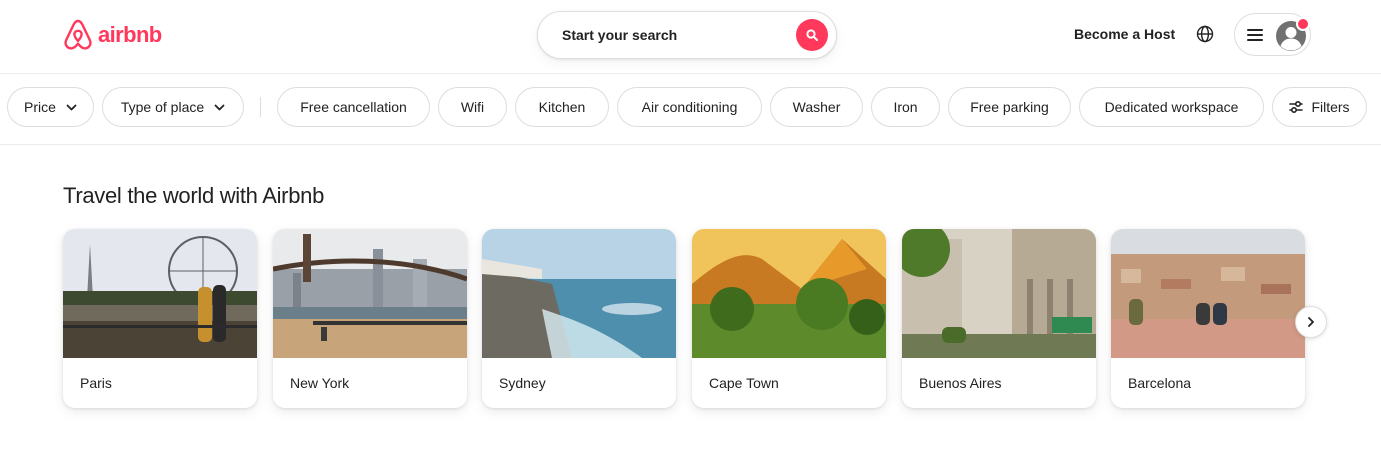 This screenshot has width=1381, height=464. What do you see at coordinates (522, 383) in the screenshot?
I see `destination-name: Sydney` at bounding box center [522, 383].